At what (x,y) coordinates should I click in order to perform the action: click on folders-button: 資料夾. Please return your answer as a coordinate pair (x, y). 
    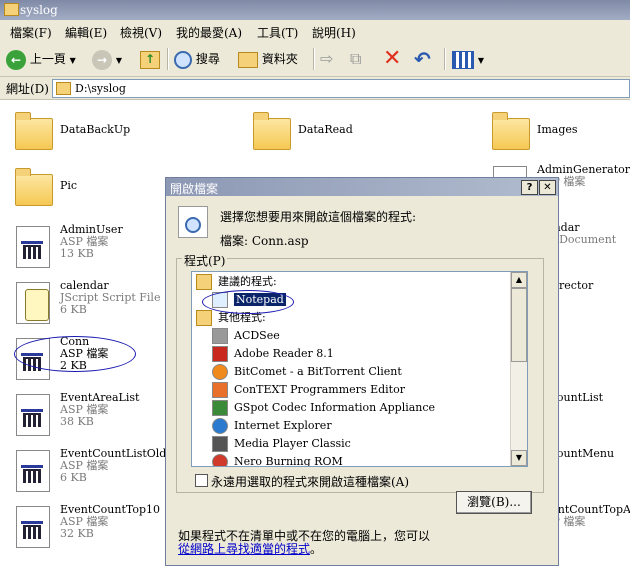
    Looking at the image, I should click on (273, 59).